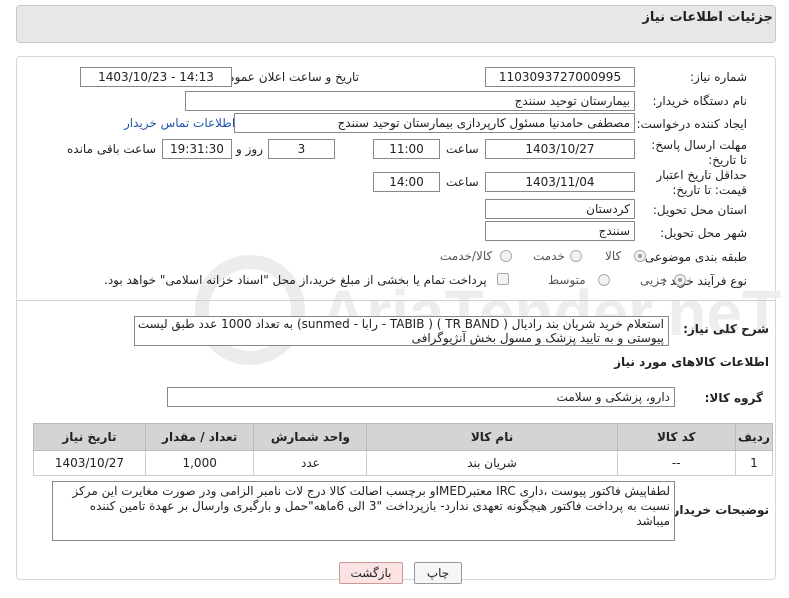  Describe the element at coordinates (654, 280) in the screenshot. I see `process-option-minor: جزیی` at that location.